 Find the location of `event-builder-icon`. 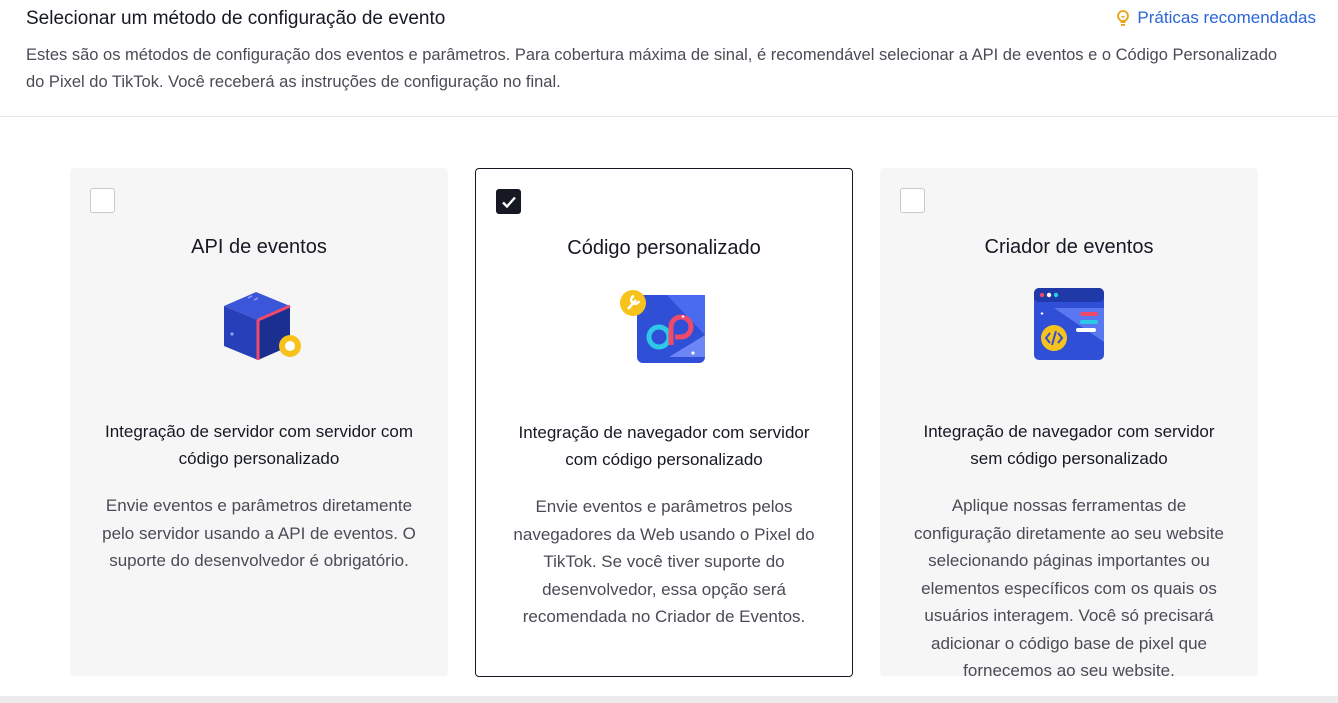

event-builder-icon is located at coordinates (1069, 324).